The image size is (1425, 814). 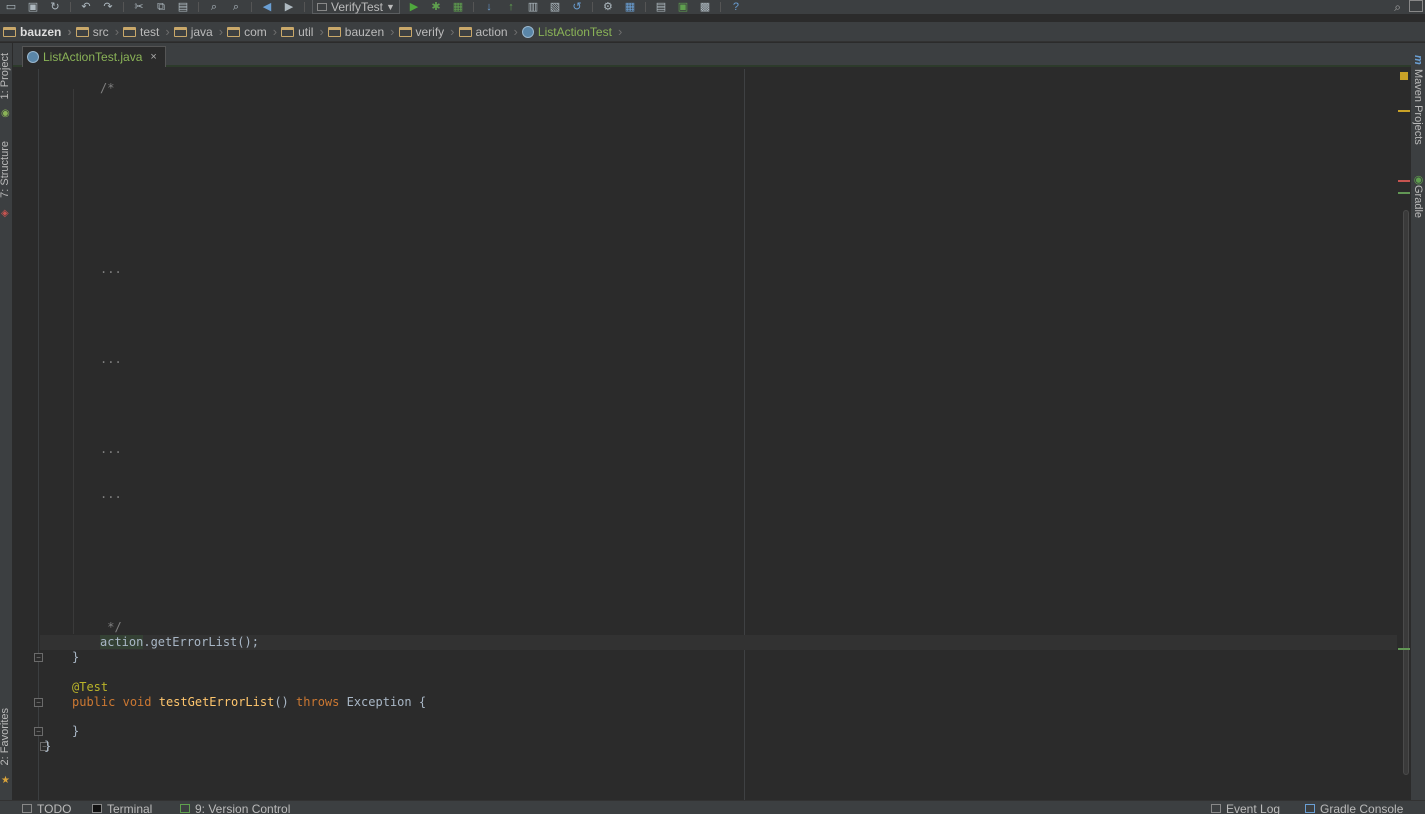 What do you see at coordinates (705, 7) in the screenshot?
I see `device-icon: ▩` at bounding box center [705, 7].